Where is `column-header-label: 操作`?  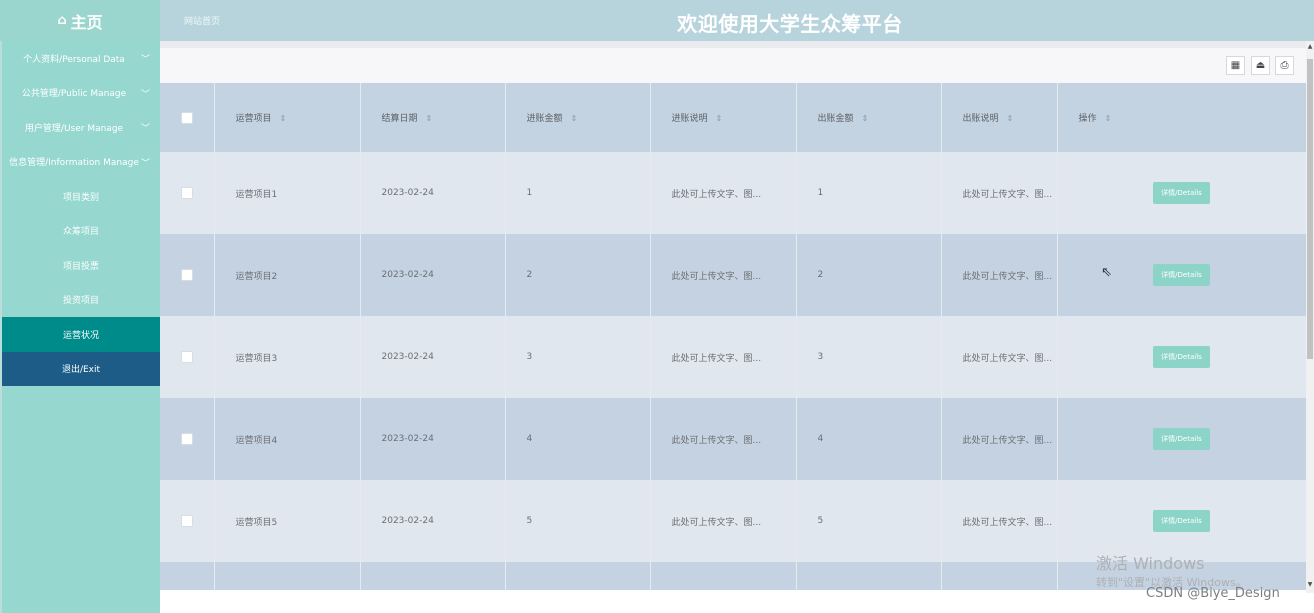
column-header-label: 操作 is located at coordinates (1087, 119).